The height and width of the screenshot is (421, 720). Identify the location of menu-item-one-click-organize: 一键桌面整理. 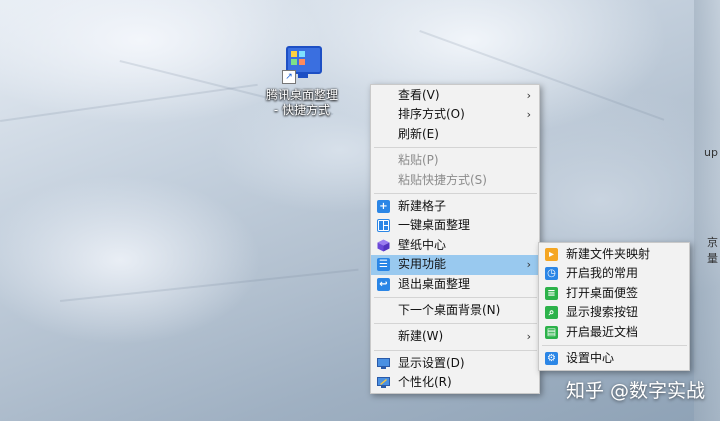
(455, 225).